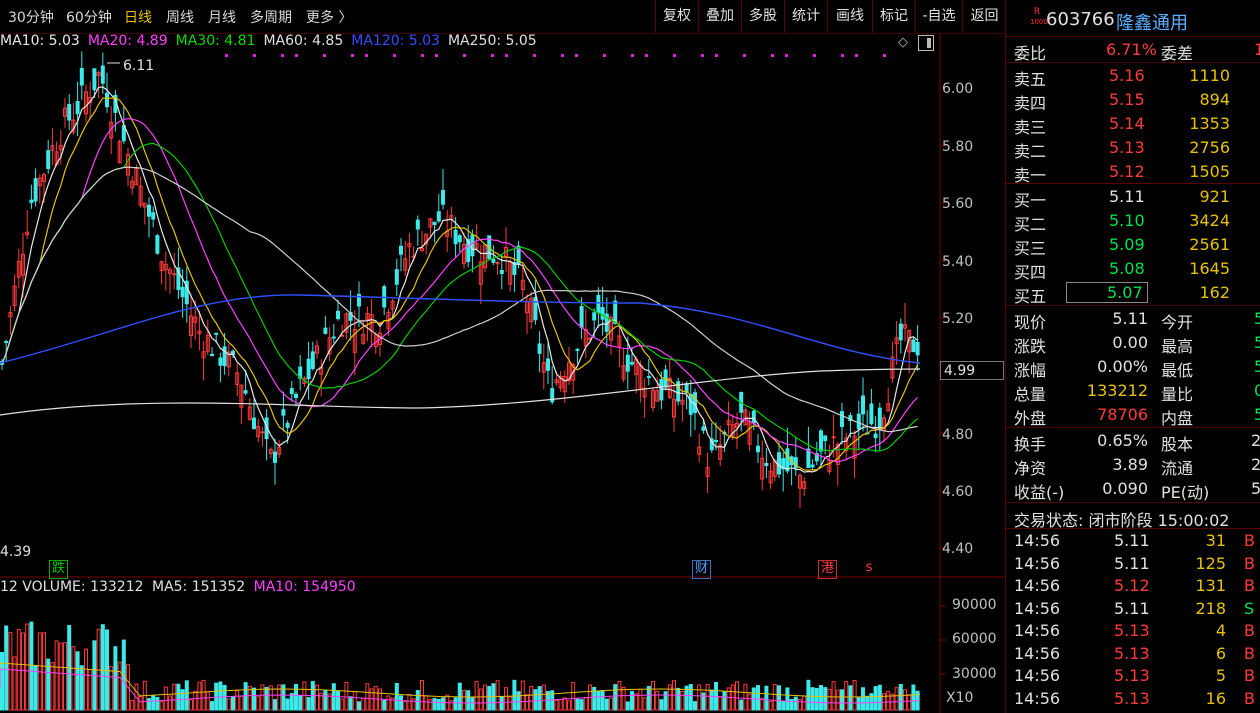 This screenshot has width=1260, height=713. I want to click on tick-row: 14:56 5.11 125 B, so click(1134, 563).